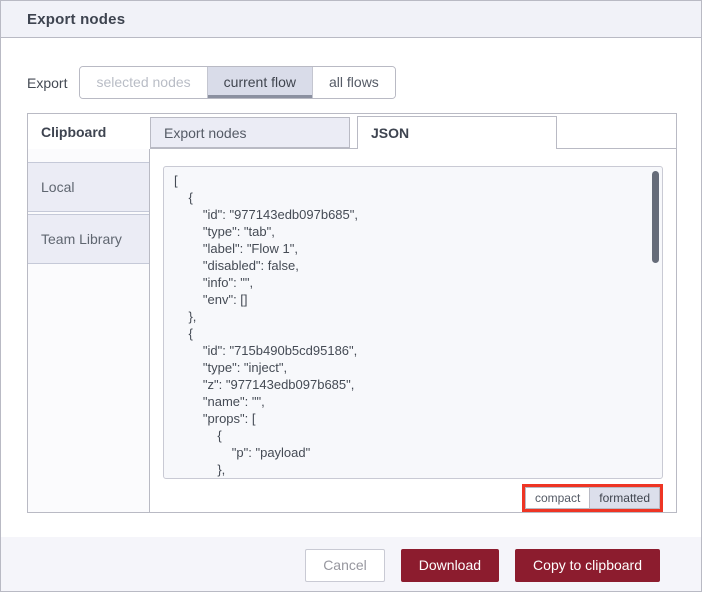 This screenshot has height=592, width=702. Describe the element at coordinates (345, 565) in the screenshot. I see `cancel-button: Cancel` at that location.